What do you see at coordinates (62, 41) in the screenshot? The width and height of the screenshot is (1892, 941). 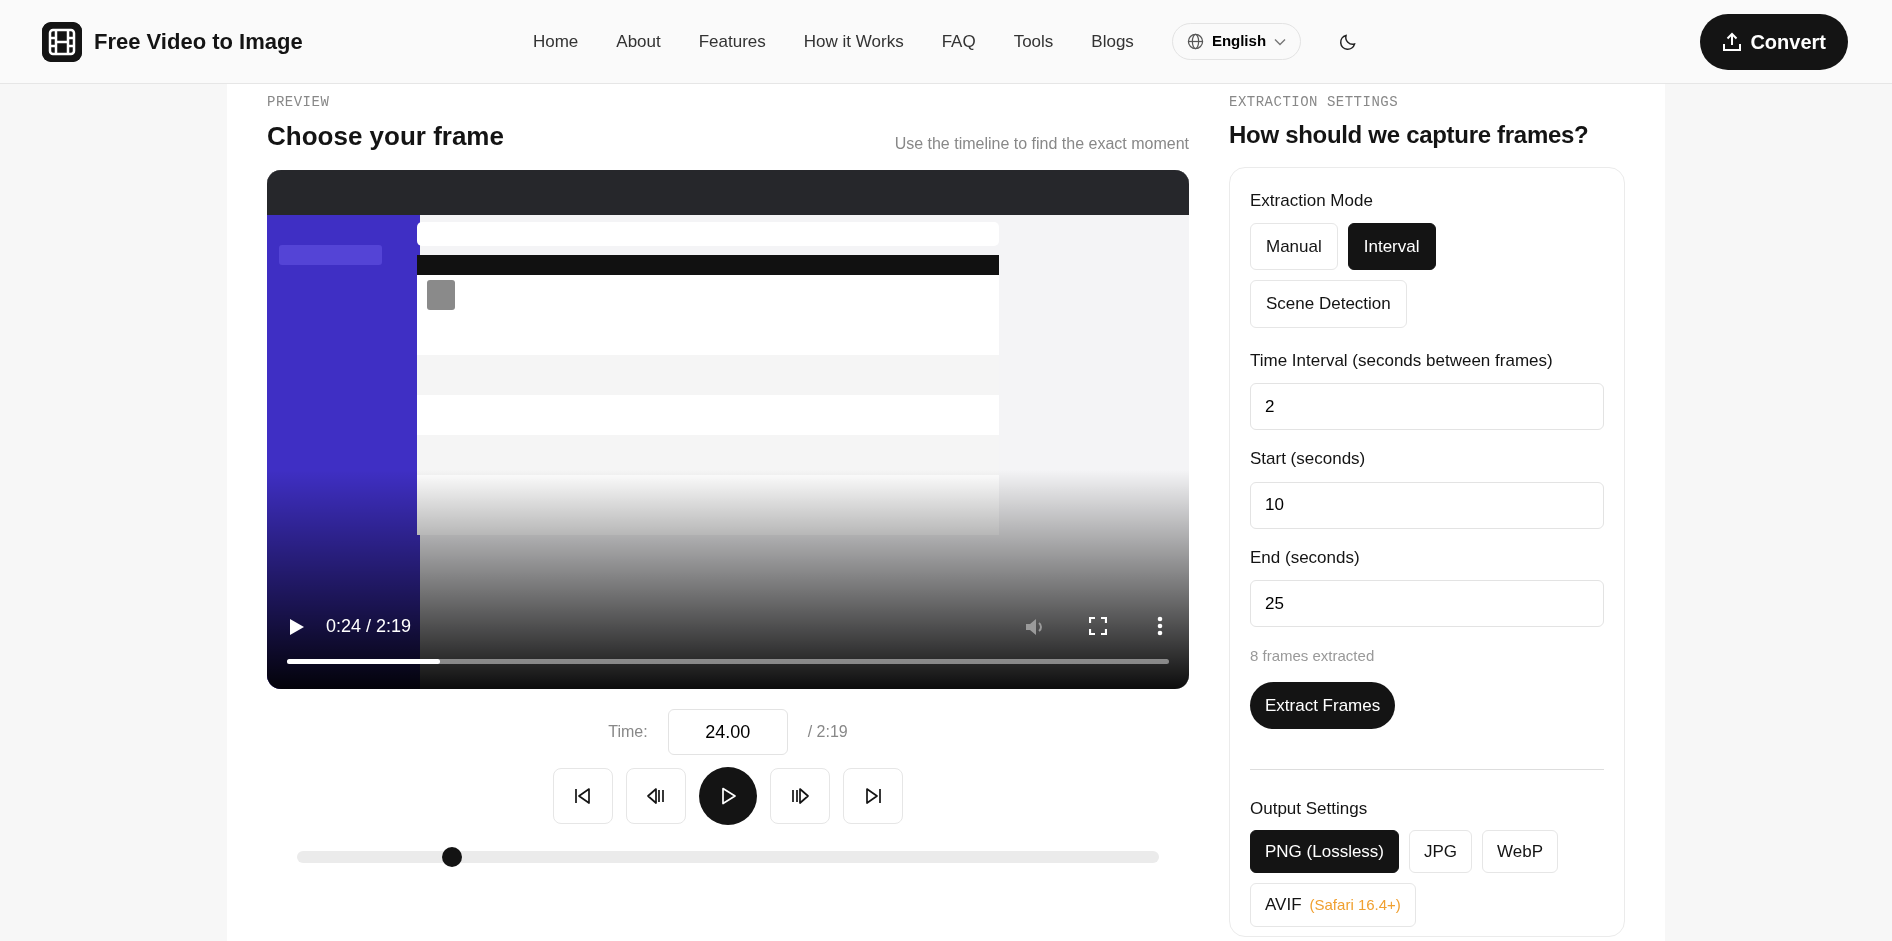 I see `film-icon` at bounding box center [62, 41].